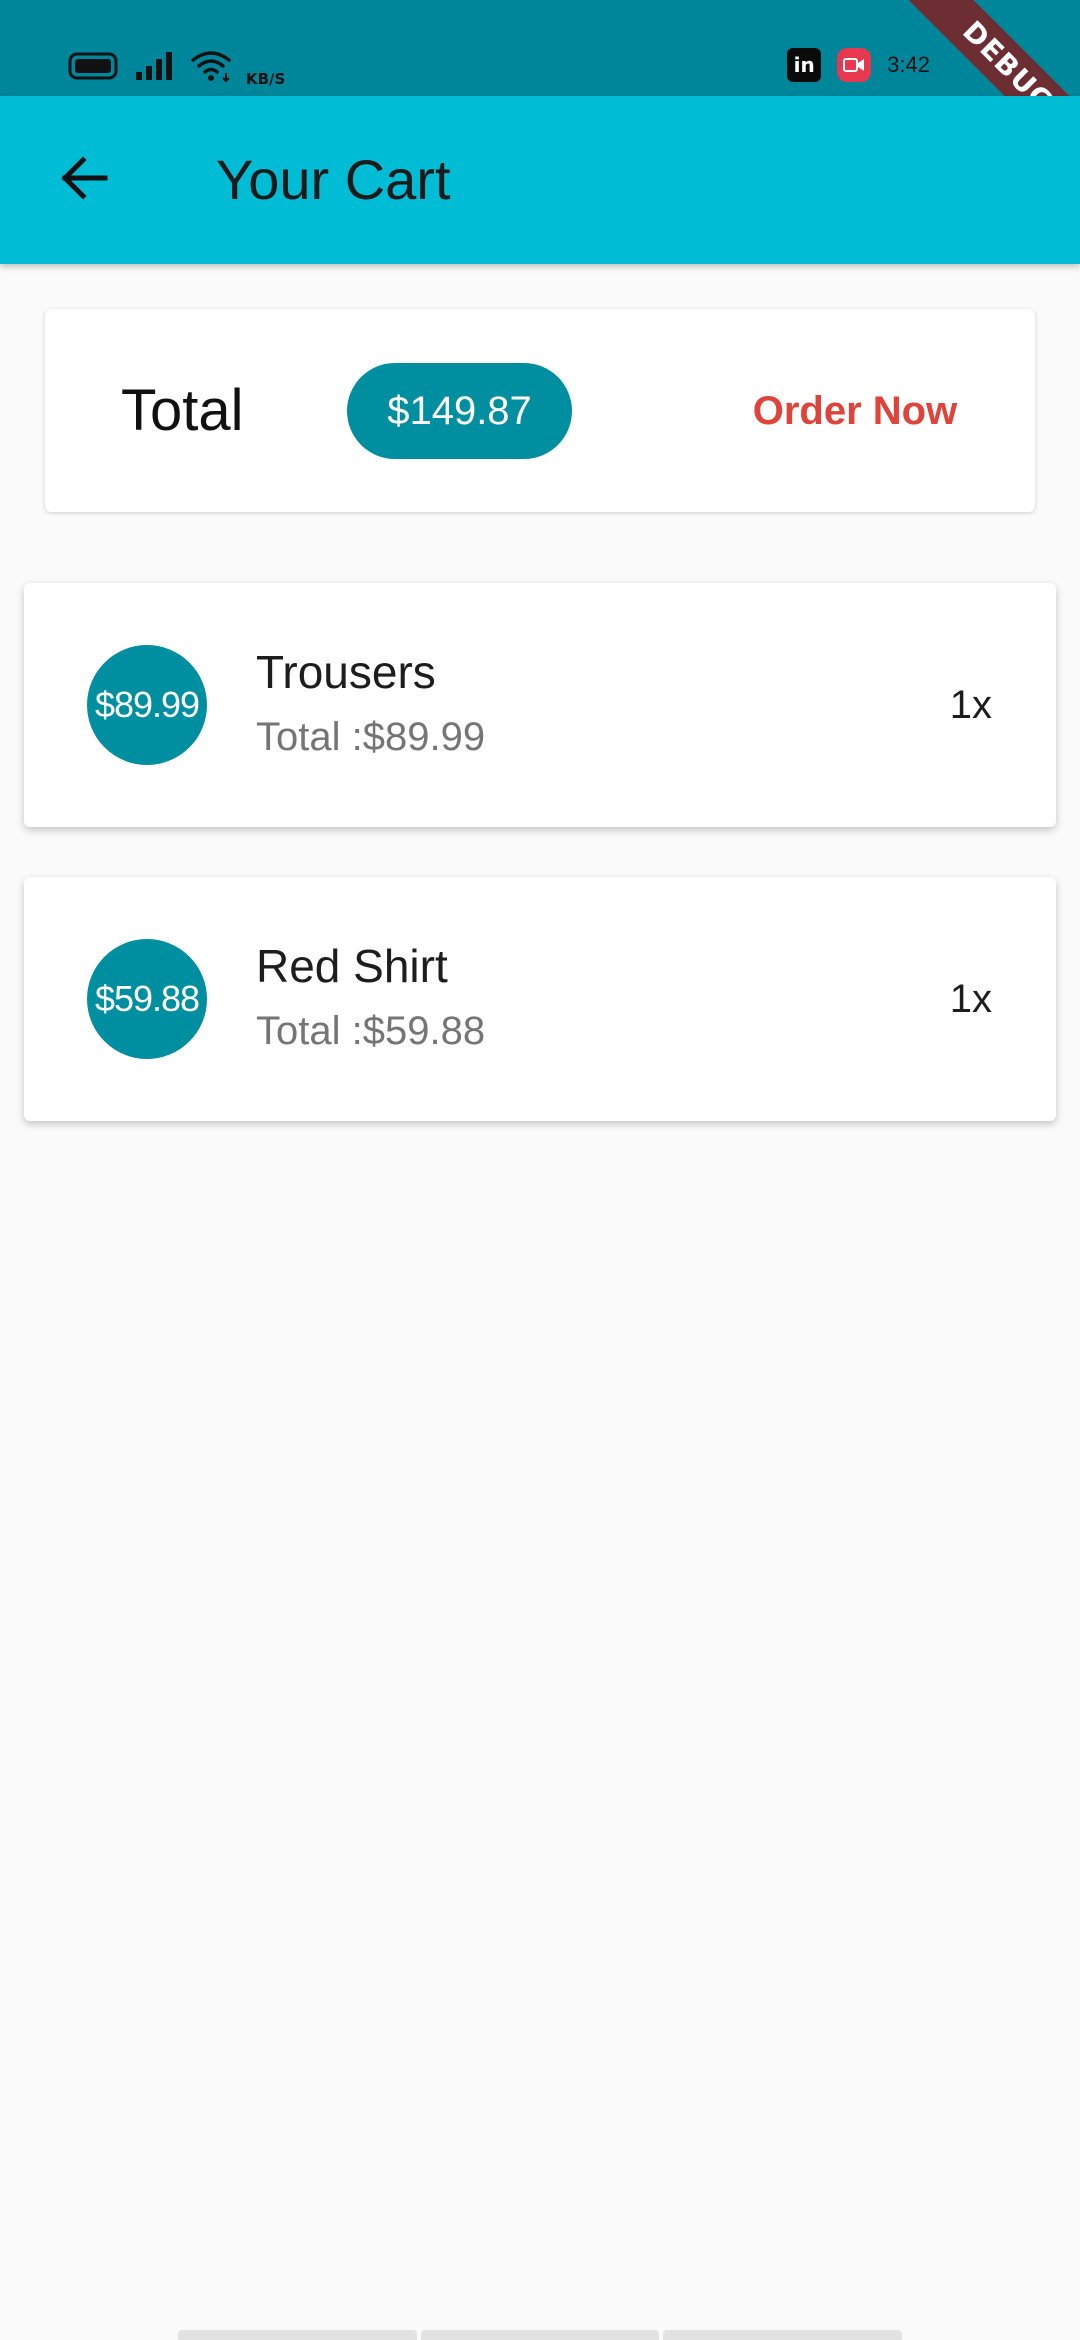 Image resolution: width=1080 pixels, height=2340 pixels. I want to click on screen-record-icon, so click(854, 65).